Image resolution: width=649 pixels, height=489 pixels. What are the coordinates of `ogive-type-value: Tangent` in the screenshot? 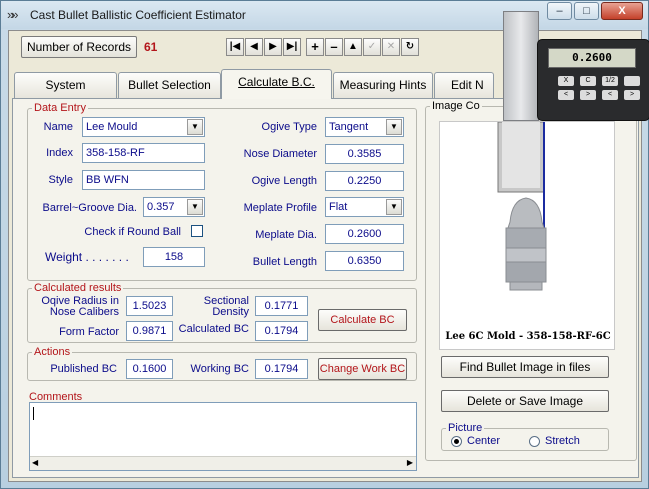 It's located at (349, 127).